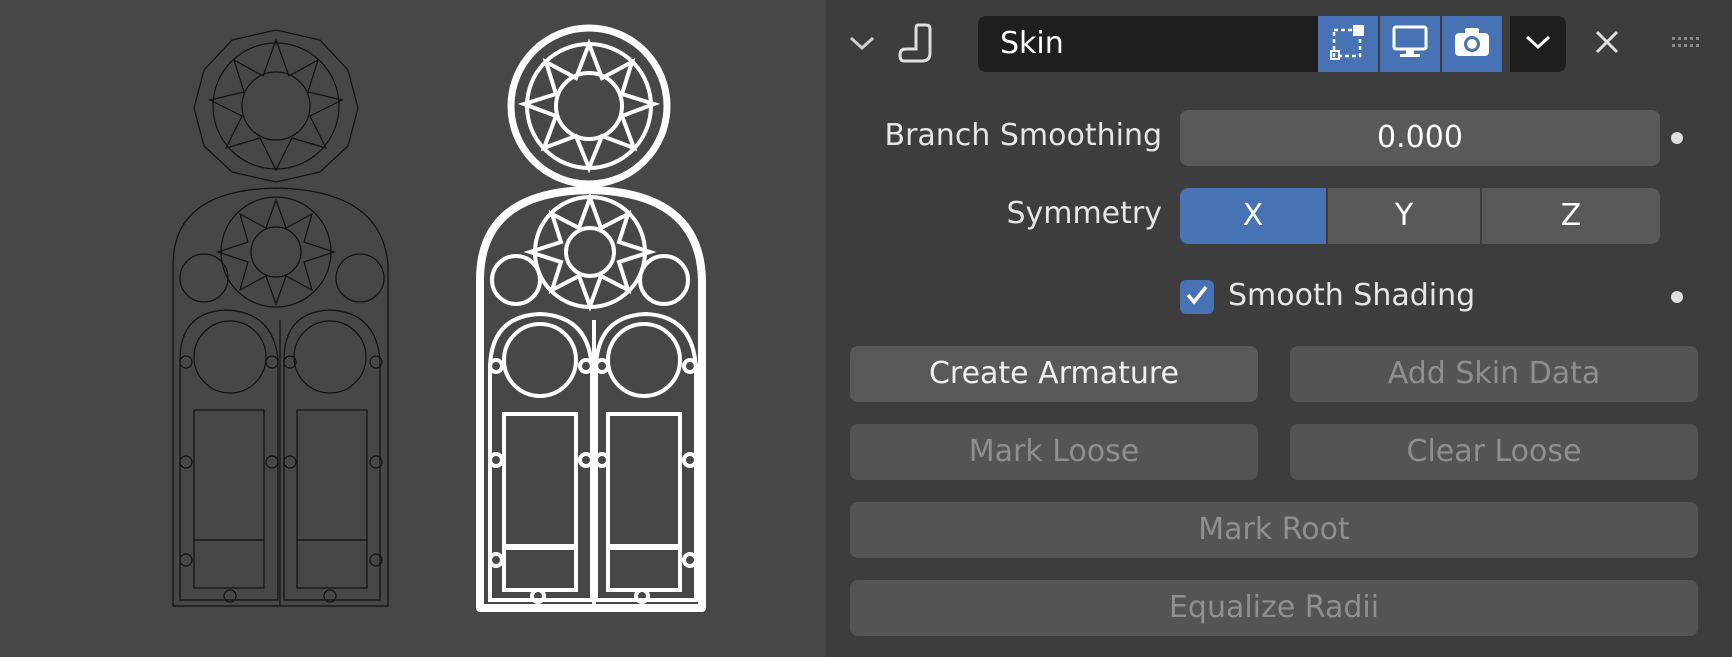 The height and width of the screenshot is (657, 1732). What do you see at coordinates (1686, 43) in the screenshot?
I see `drag-grip-icon` at bounding box center [1686, 43].